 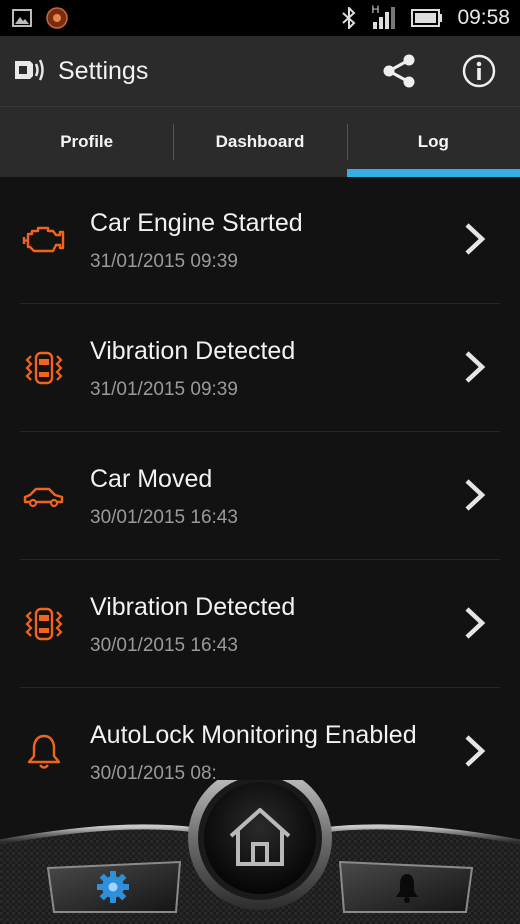 I want to click on list-item: Car Moved 30/01/2015 16:43, so click(x=260, y=496).